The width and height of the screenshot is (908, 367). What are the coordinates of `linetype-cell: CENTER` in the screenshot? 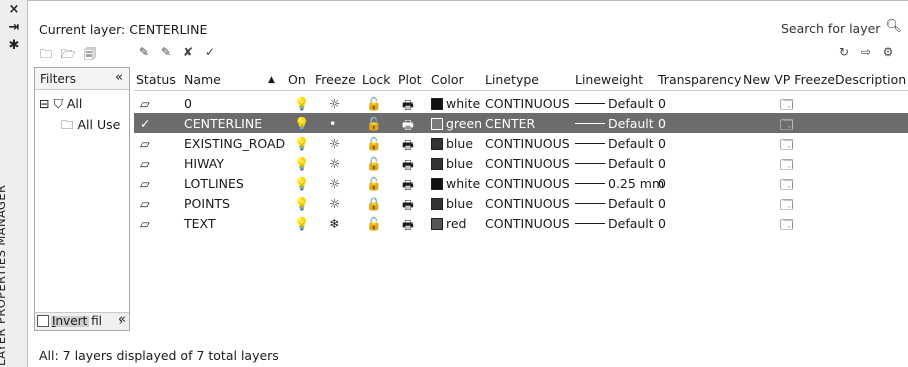 It's located at (510, 123).